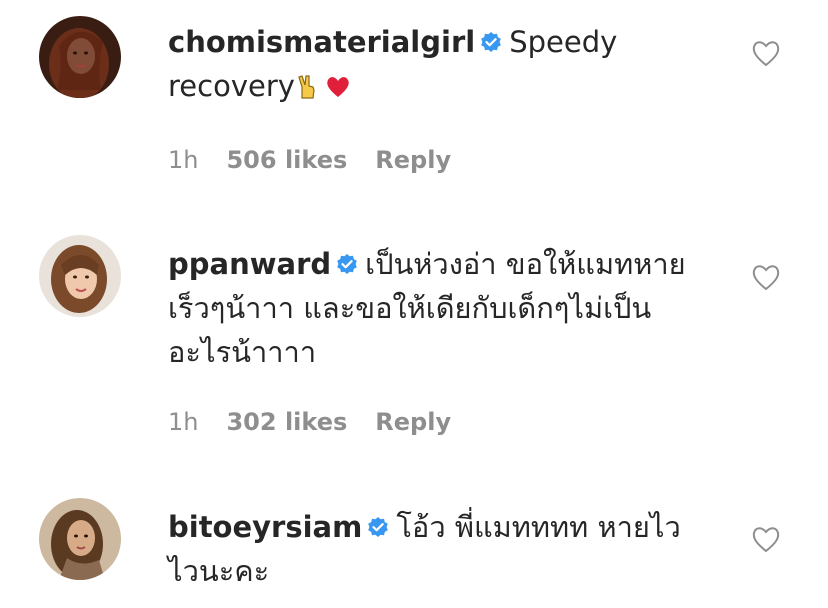 This screenshot has width=828, height=608. What do you see at coordinates (249, 264) in the screenshot?
I see `comment-username: ppanward` at bounding box center [249, 264].